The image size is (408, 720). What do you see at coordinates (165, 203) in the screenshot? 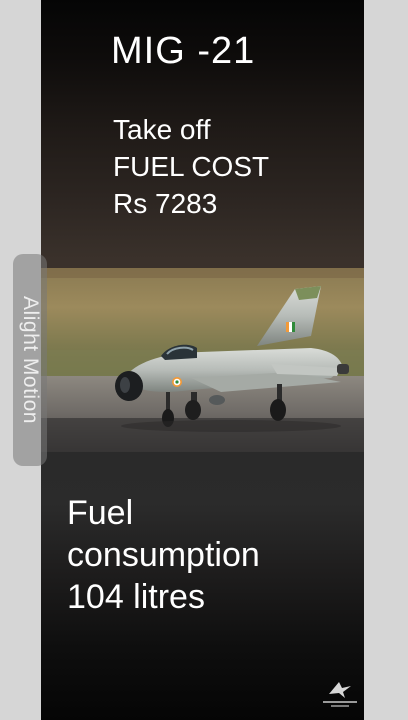
I see `cost-line-3: Rs 7283` at bounding box center [165, 203].